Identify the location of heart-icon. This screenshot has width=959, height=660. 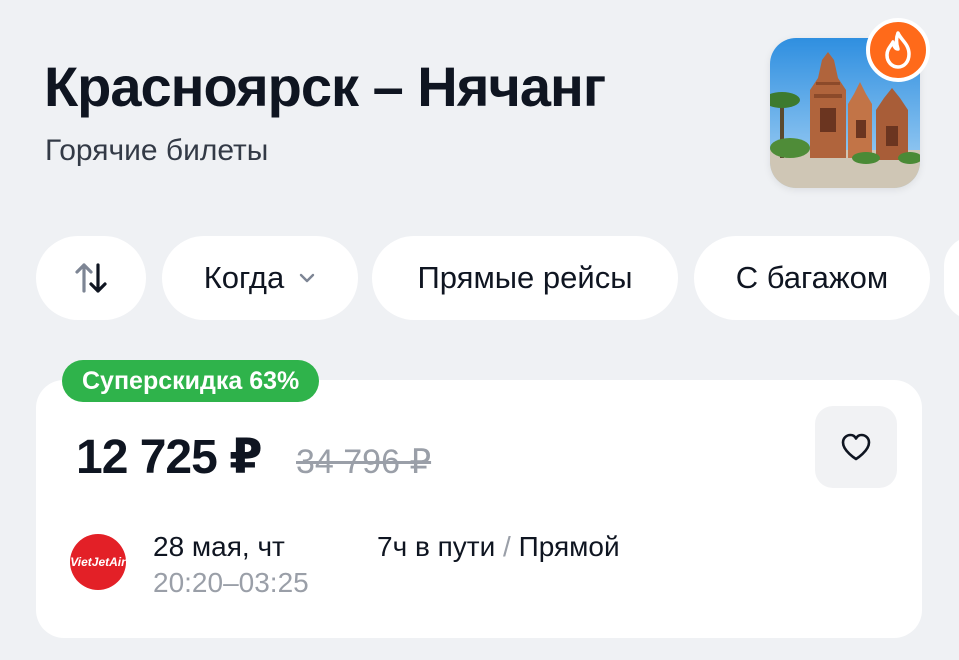
(856, 447).